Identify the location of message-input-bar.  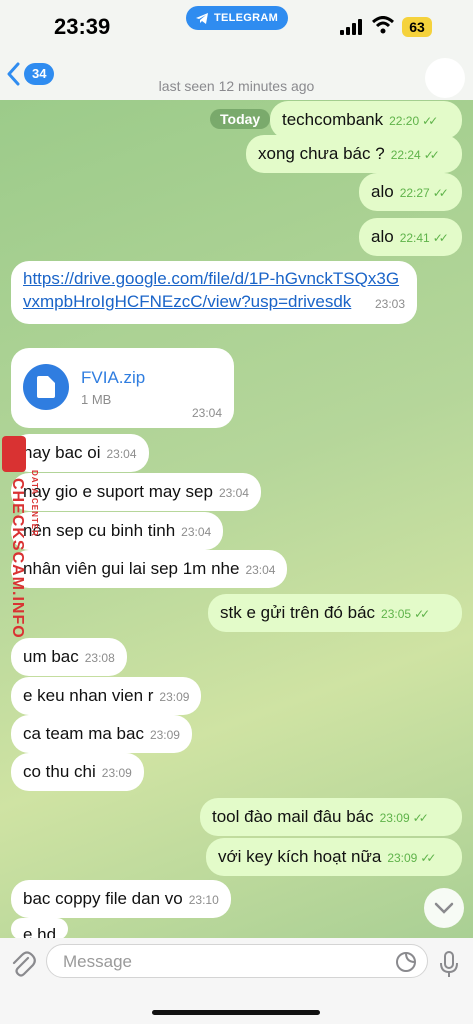
(236, 981).